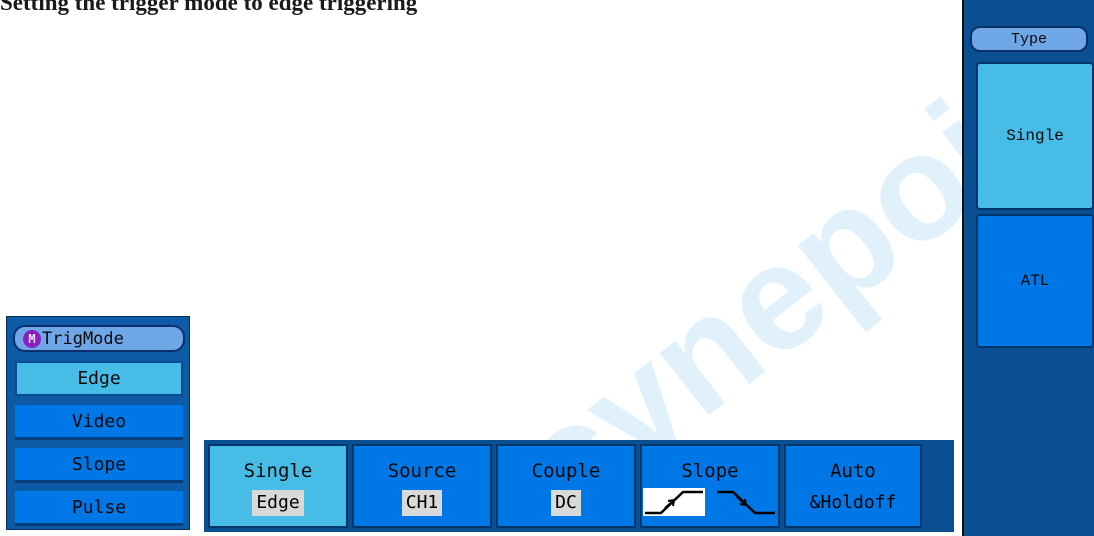 The width and height of the screenshot is (1094, 536). I want to click on button-value: Edge, so click(278, 503).